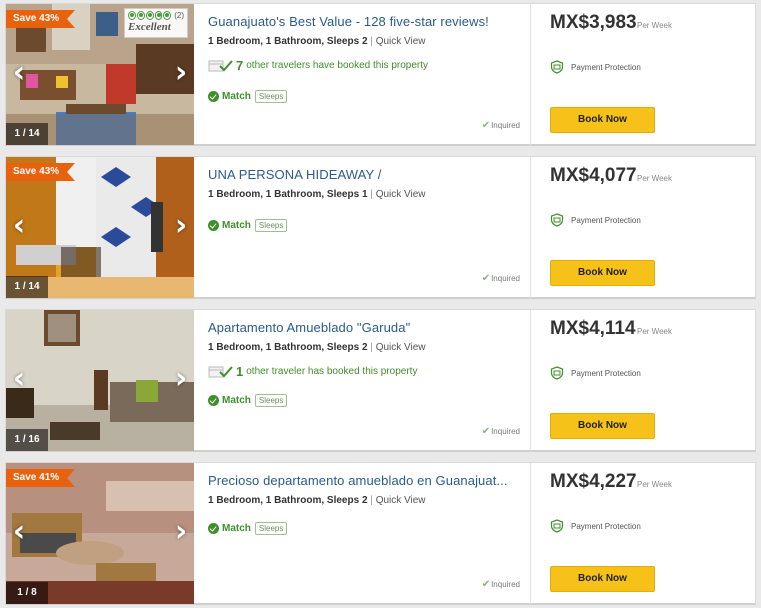  Describe the element at coordinates (100, 227) in the screenshot. I see `listing-photo: Save 43% ‹ › 1 / 14` at that location.